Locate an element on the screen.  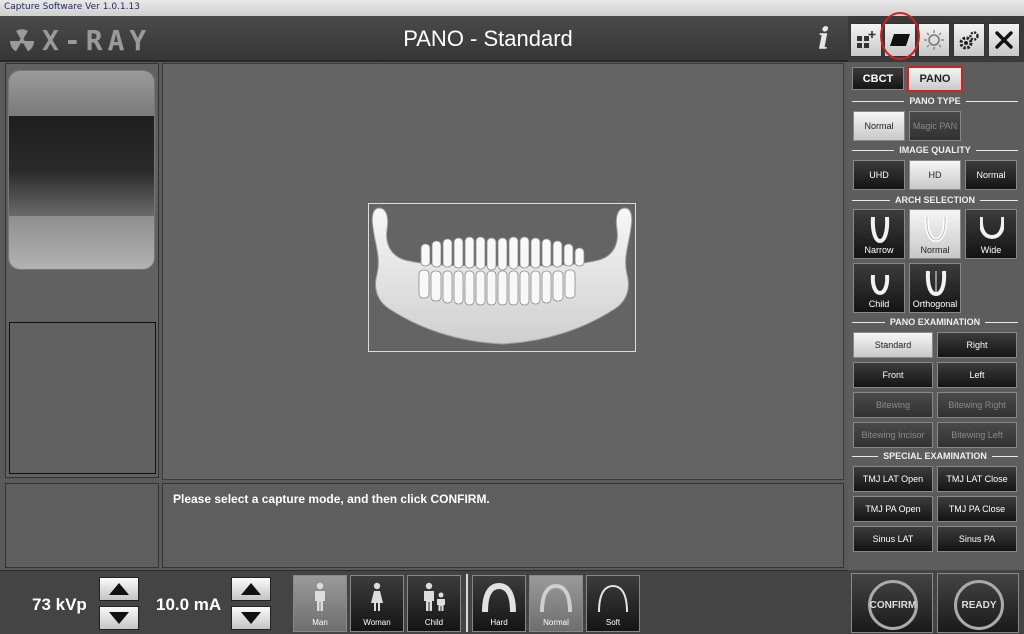
special-sinus-lat-button: Sinus LAT is located at coordinates (893, 539).